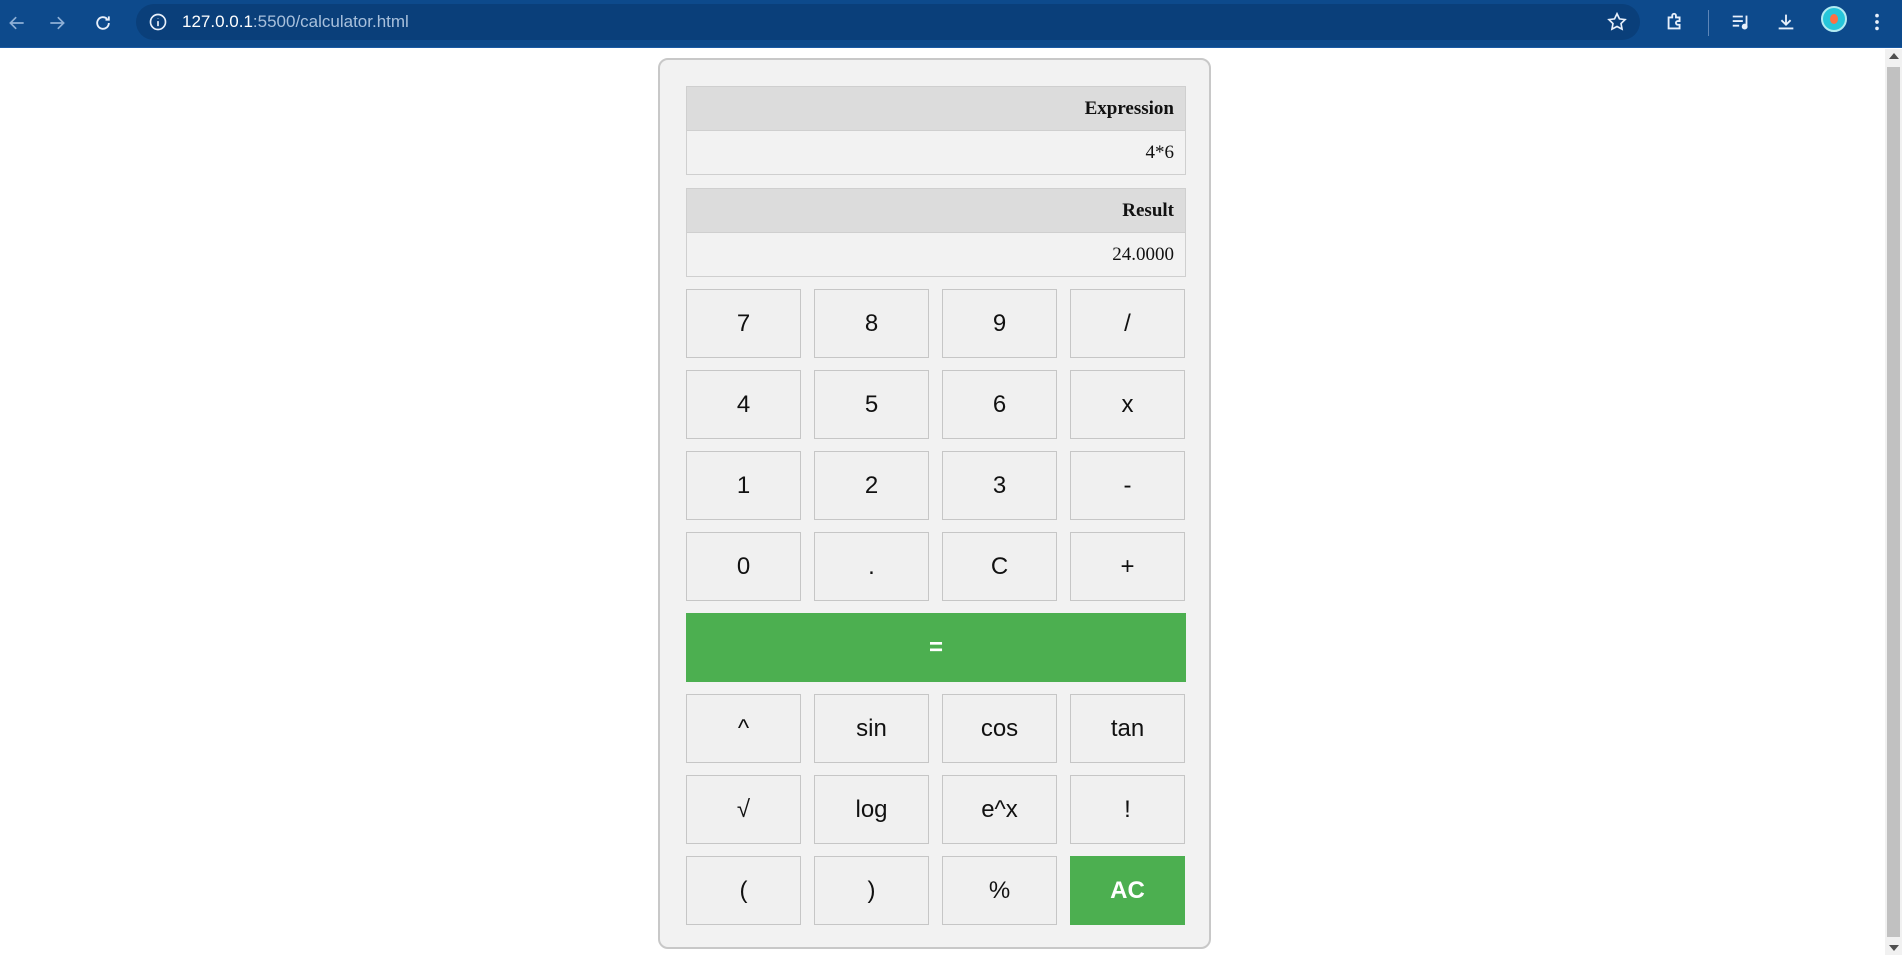 The height and width of the screenshot is (955, 1902). I want to click on divide-button: /, so click(1127, 323).